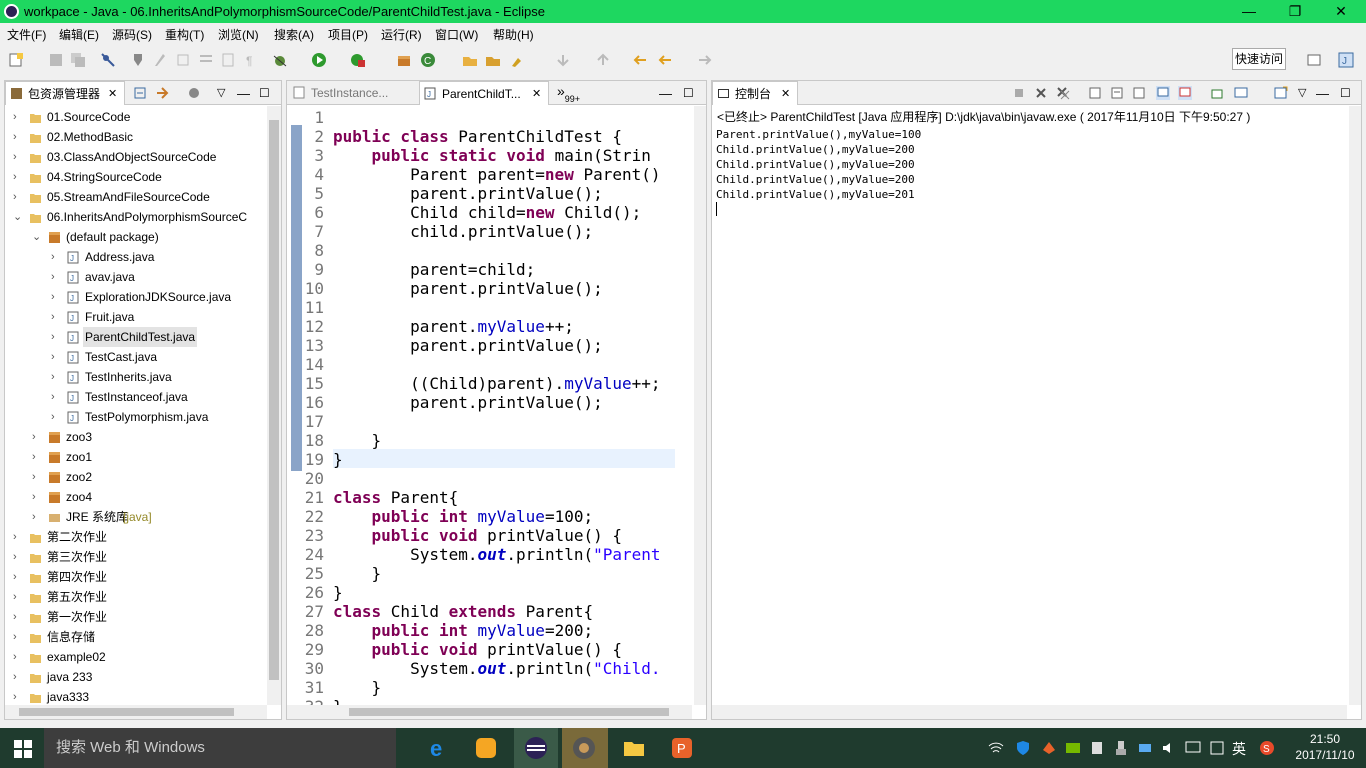  What do you see at coordinates (220, 748) in the screenshot?
I see `taskbar-search-box: 搜索 Web 和 Windows` at bounding box center [220, 748].